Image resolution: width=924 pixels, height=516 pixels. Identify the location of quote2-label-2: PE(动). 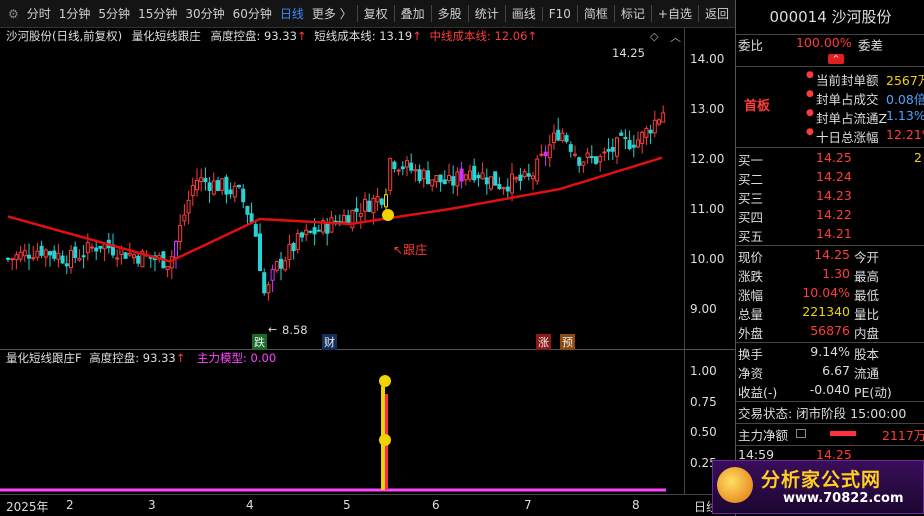
(873, 392).